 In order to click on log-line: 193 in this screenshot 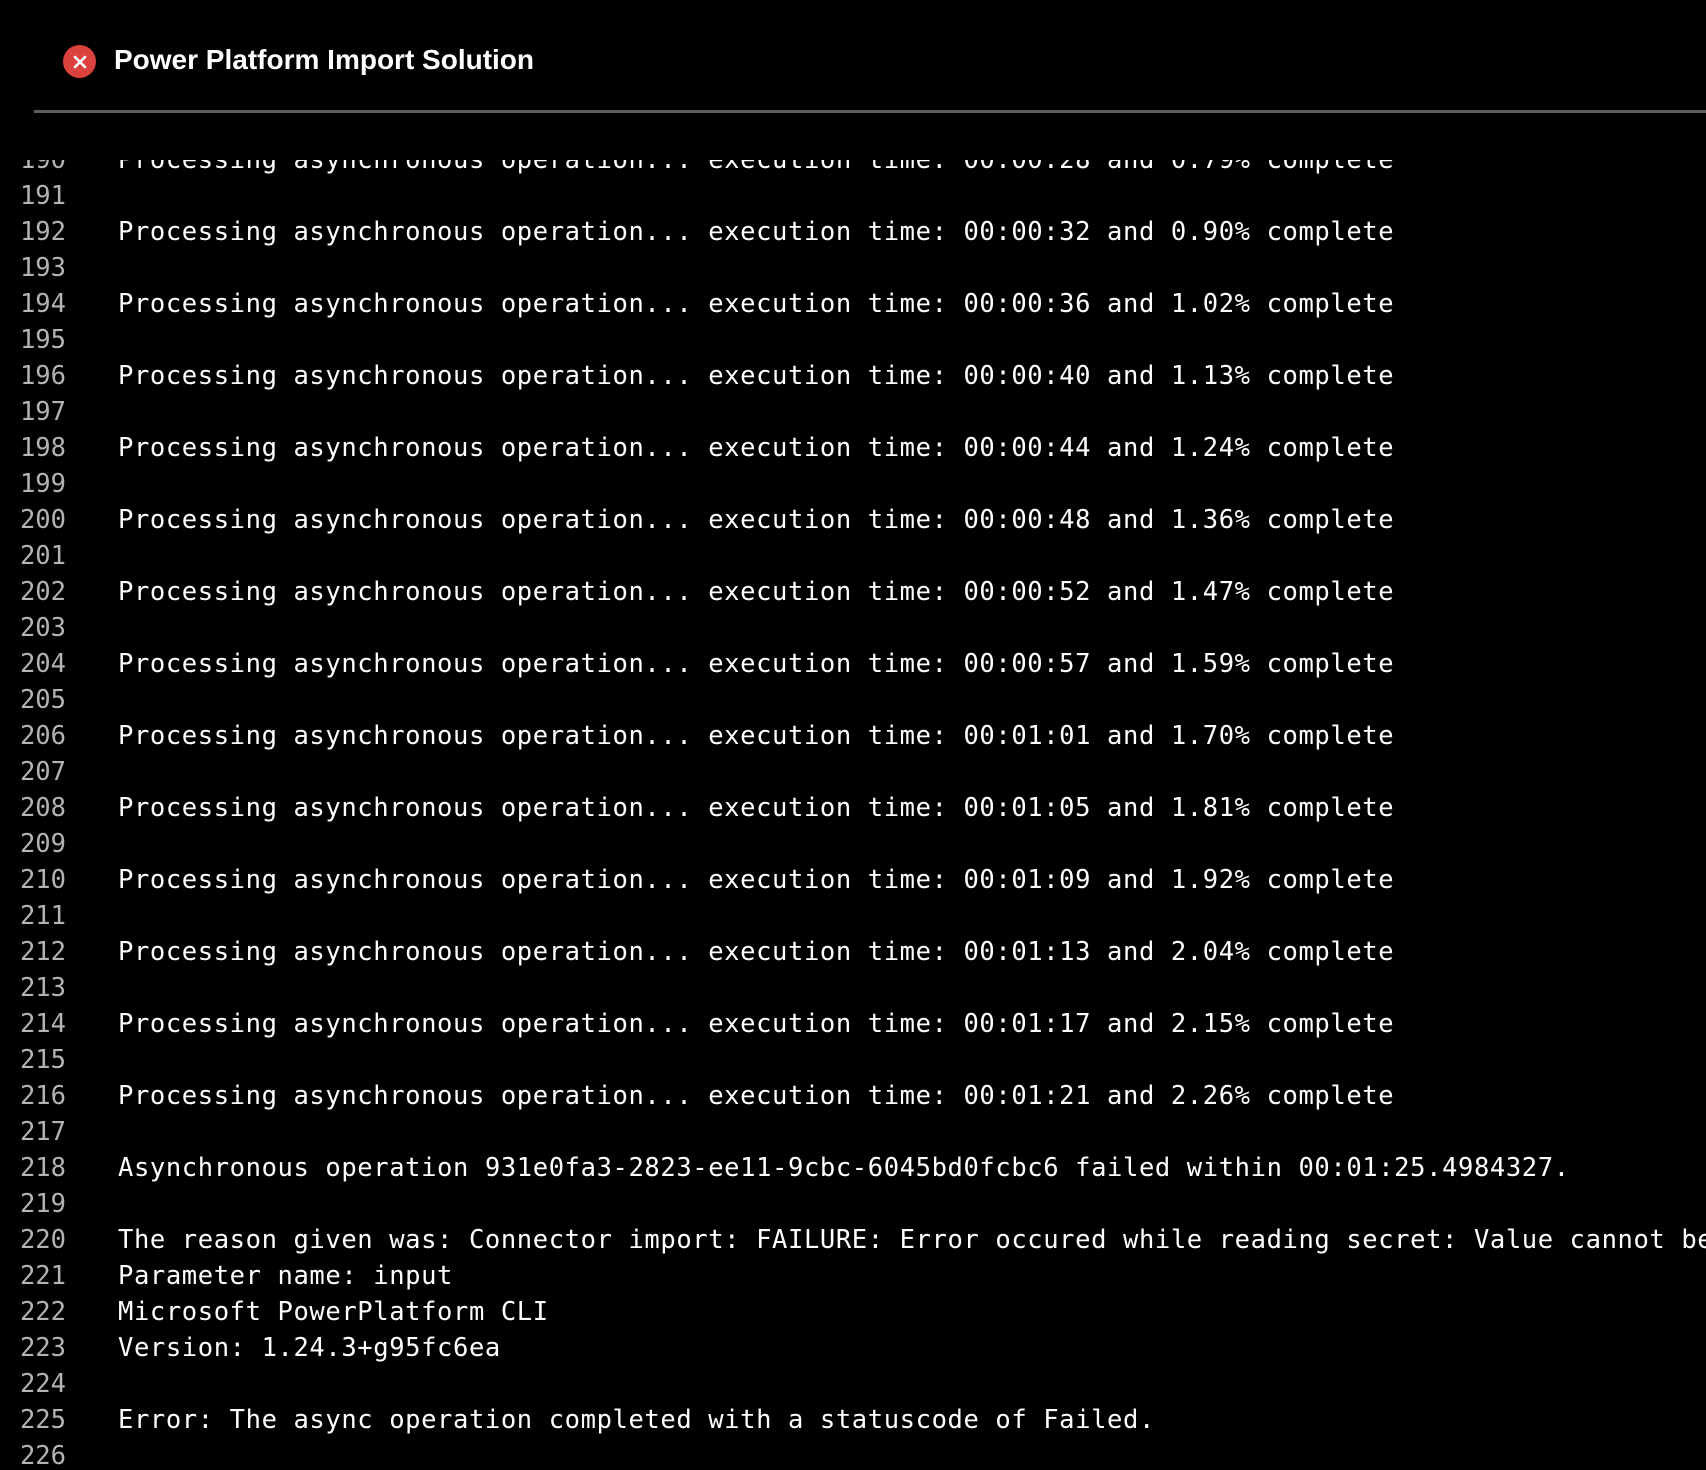, I will do `click(853, 268)`.